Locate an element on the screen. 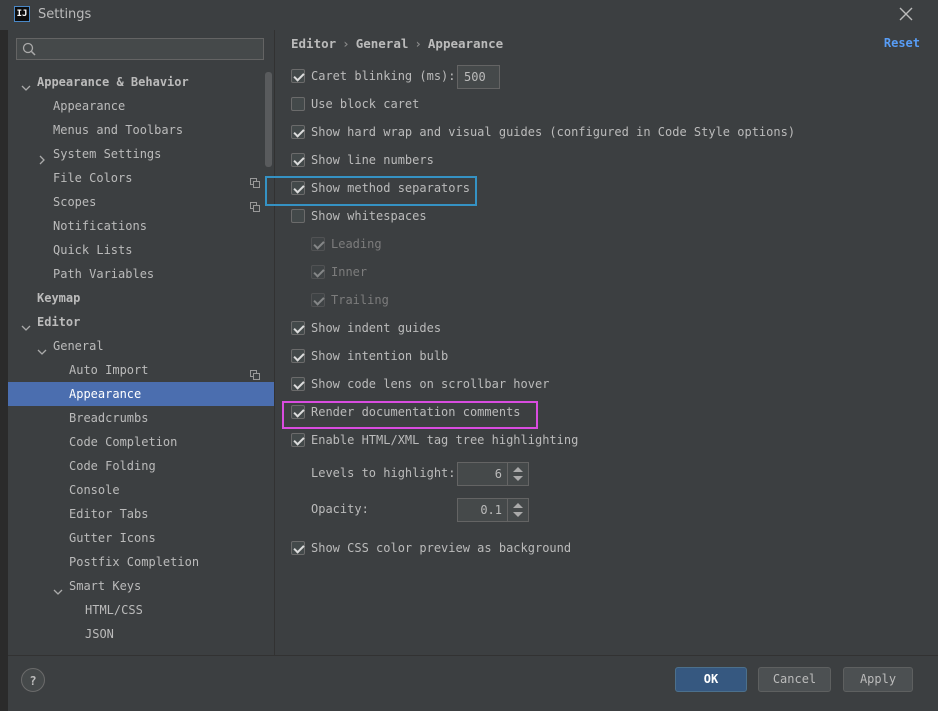 This screenshot has height=711, width=938. sidebar-item-system-settings: System Settings is located at coordinates (141, 154).